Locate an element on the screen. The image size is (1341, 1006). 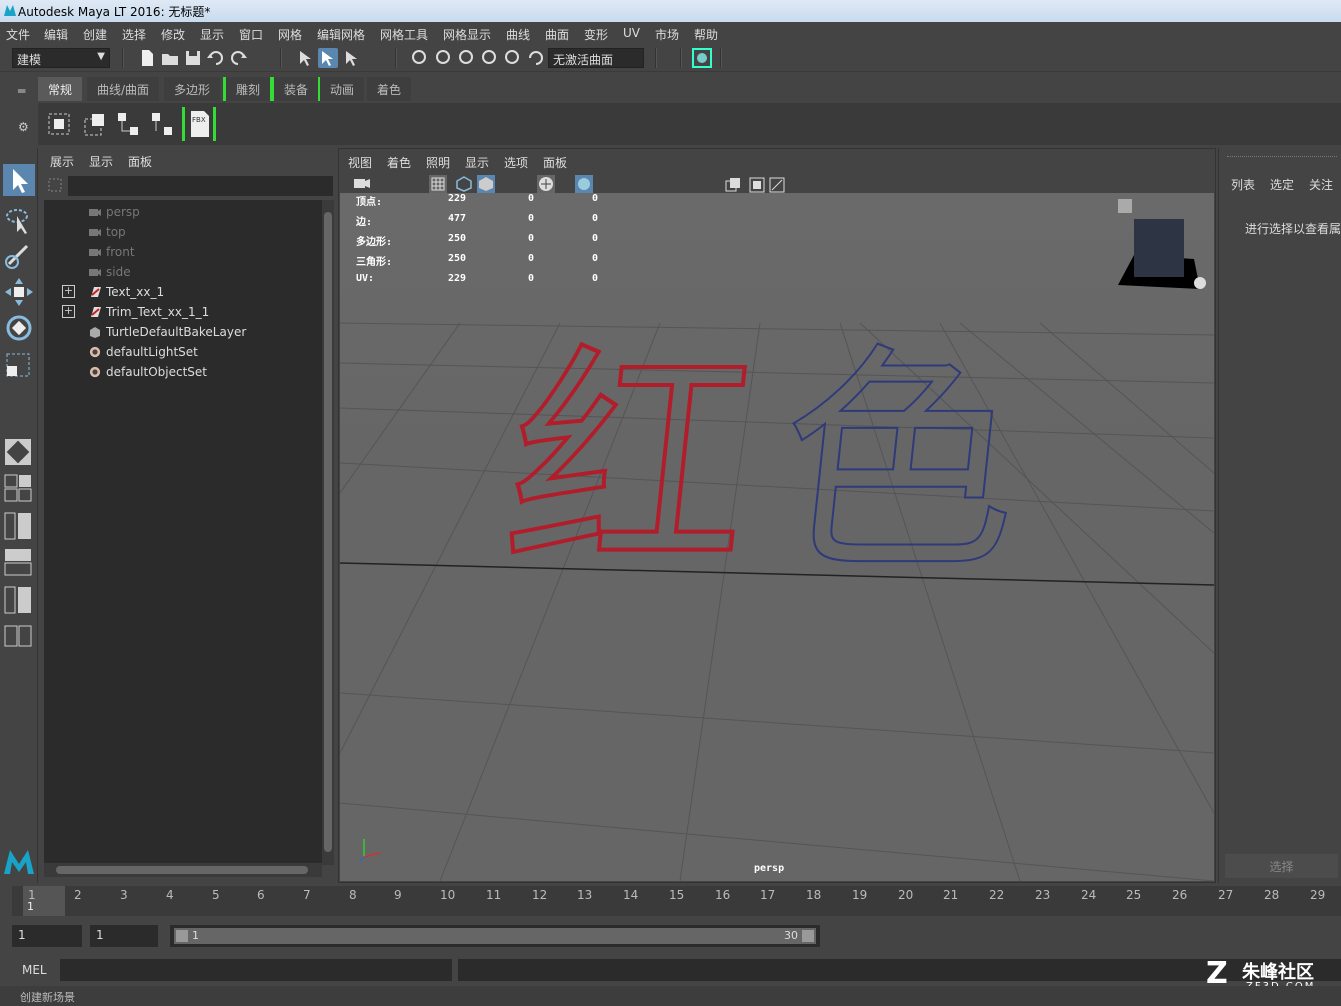
command-input is located at coordinates (256, 970).